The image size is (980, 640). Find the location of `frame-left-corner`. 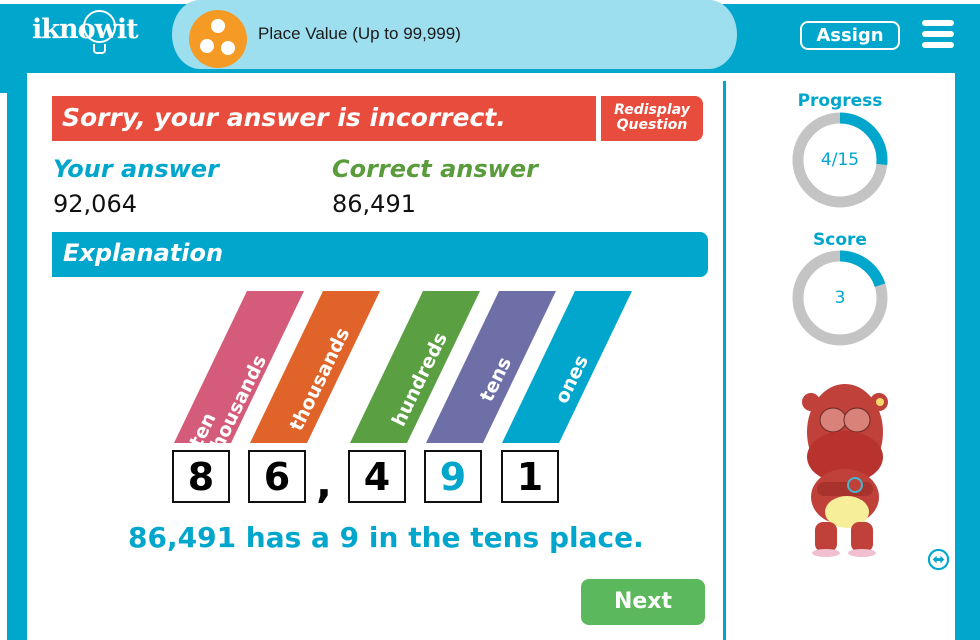

frame-left-corner is located at coordinates (3, 83).